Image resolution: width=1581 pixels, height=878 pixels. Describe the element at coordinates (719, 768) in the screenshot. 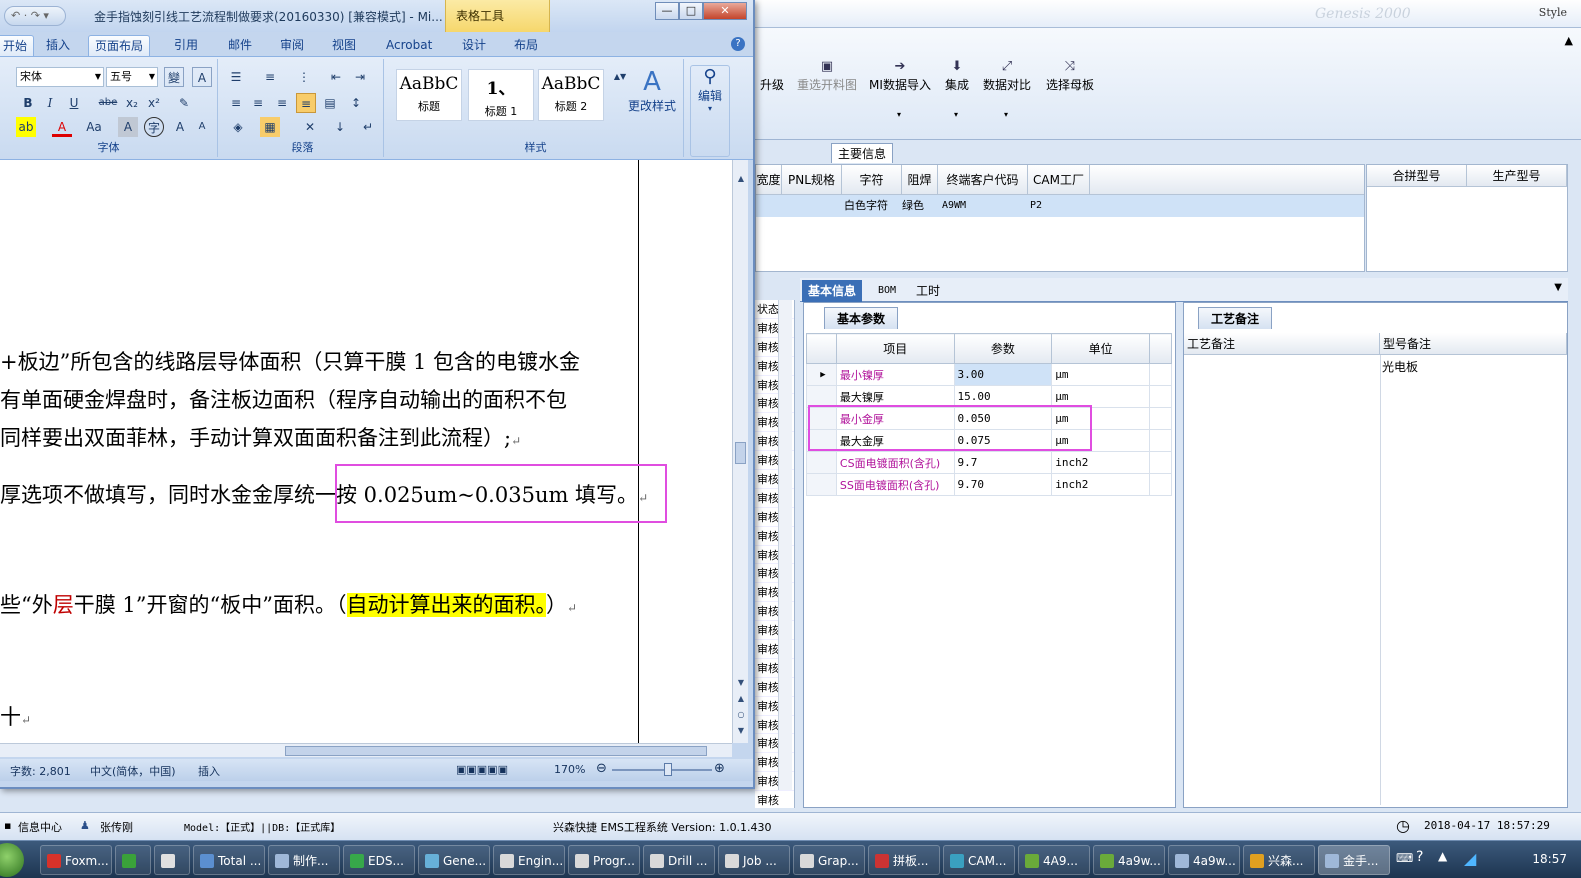

I see `zoom-in-icon: ⊕` at that location.